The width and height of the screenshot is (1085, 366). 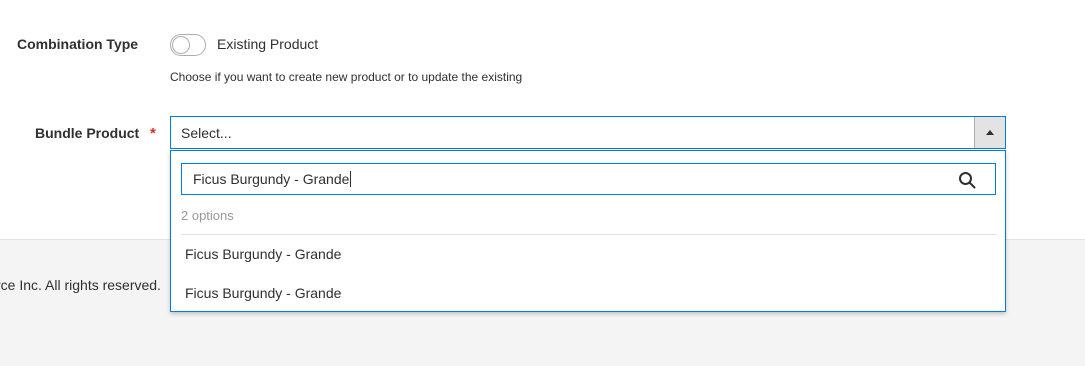 I want to click on chevron-up-icon, so click(x=989, y=132).